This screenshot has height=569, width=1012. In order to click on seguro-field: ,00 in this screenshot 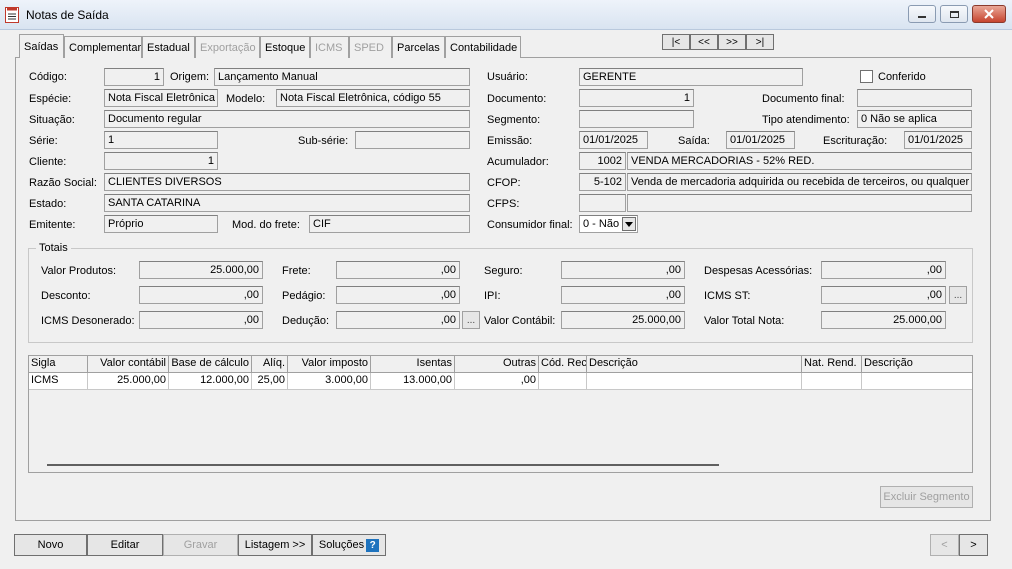, I will do `click(623, 270)`.